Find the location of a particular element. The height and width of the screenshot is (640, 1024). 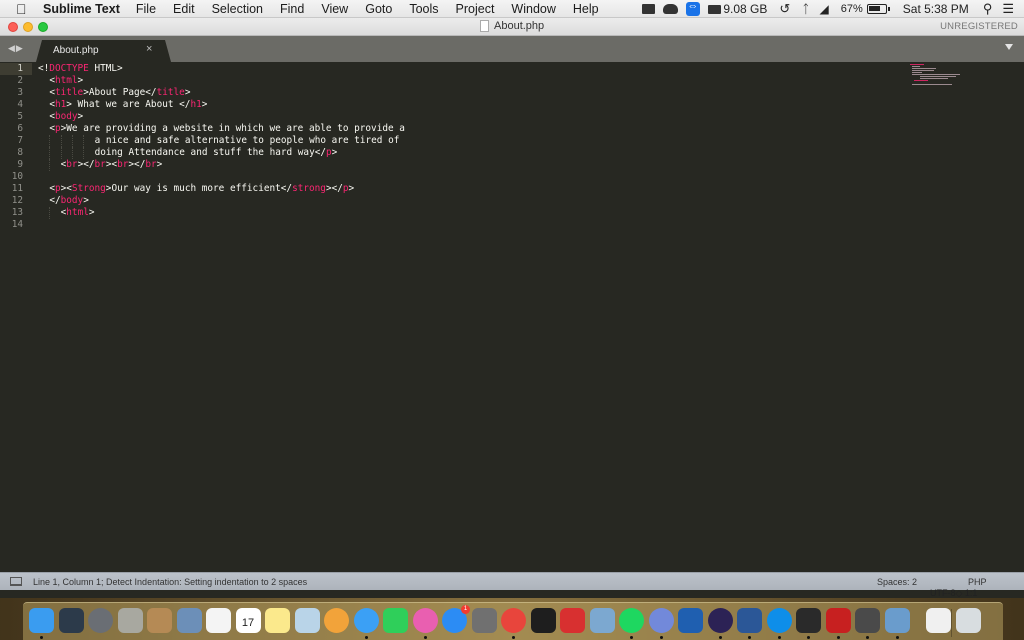

dock-no-sign-app-icon is located at coordinates (808, 620).